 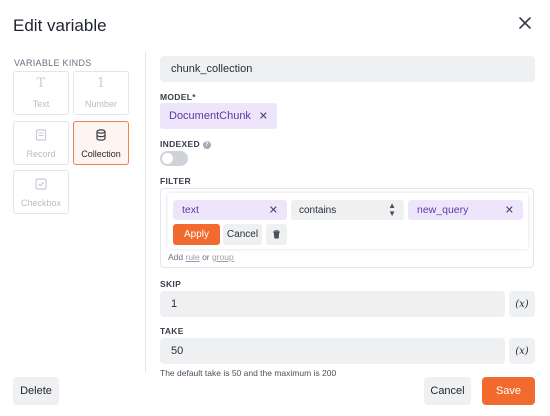 What do you see at coordinates (101, 135) in the screenshot?
I see `database-icon` at bounding box center [101, 135].